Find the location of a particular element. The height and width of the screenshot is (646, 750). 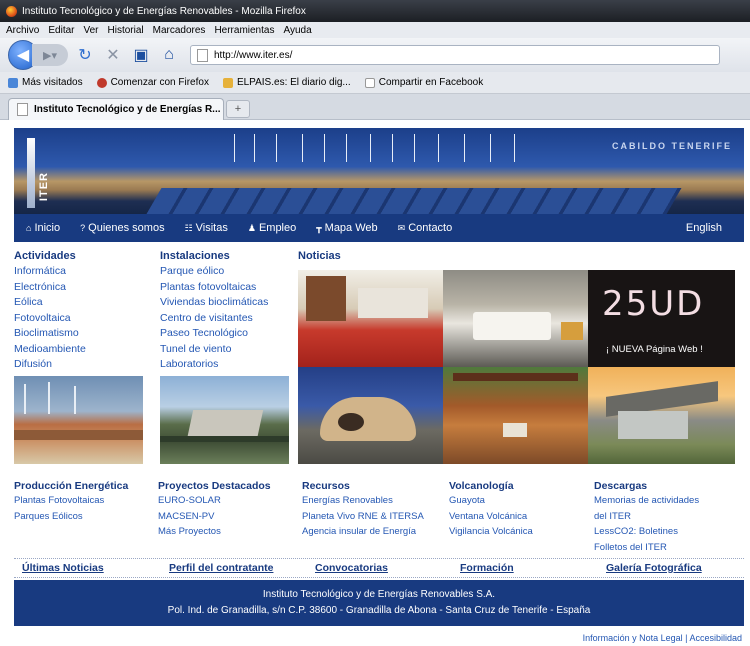

forward-button: ▶▾ is located at coordinates (50, 55).